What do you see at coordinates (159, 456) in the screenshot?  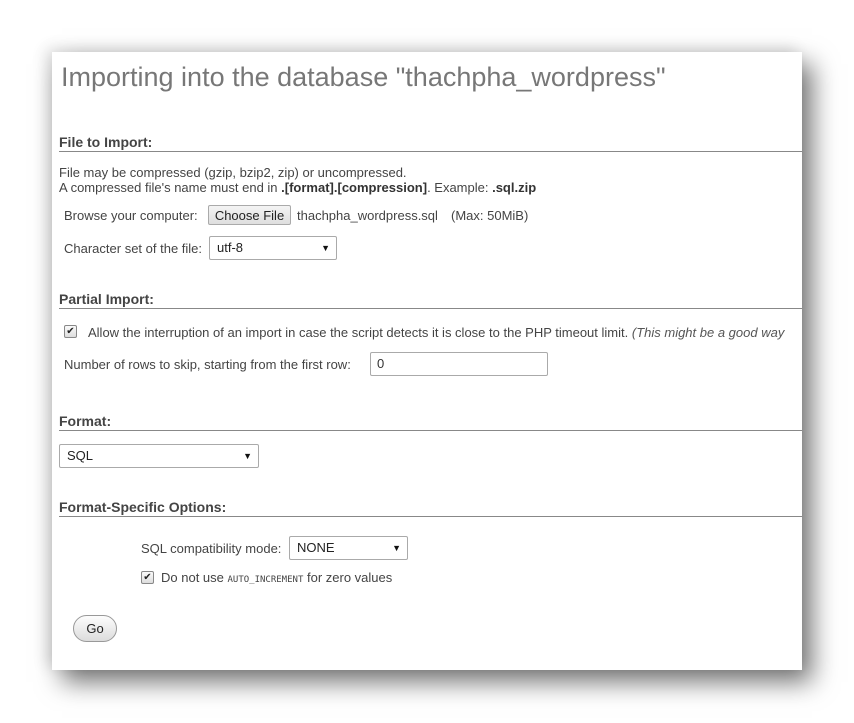 I see `format-select: SQL ▼` at bounding box center [159, 456].